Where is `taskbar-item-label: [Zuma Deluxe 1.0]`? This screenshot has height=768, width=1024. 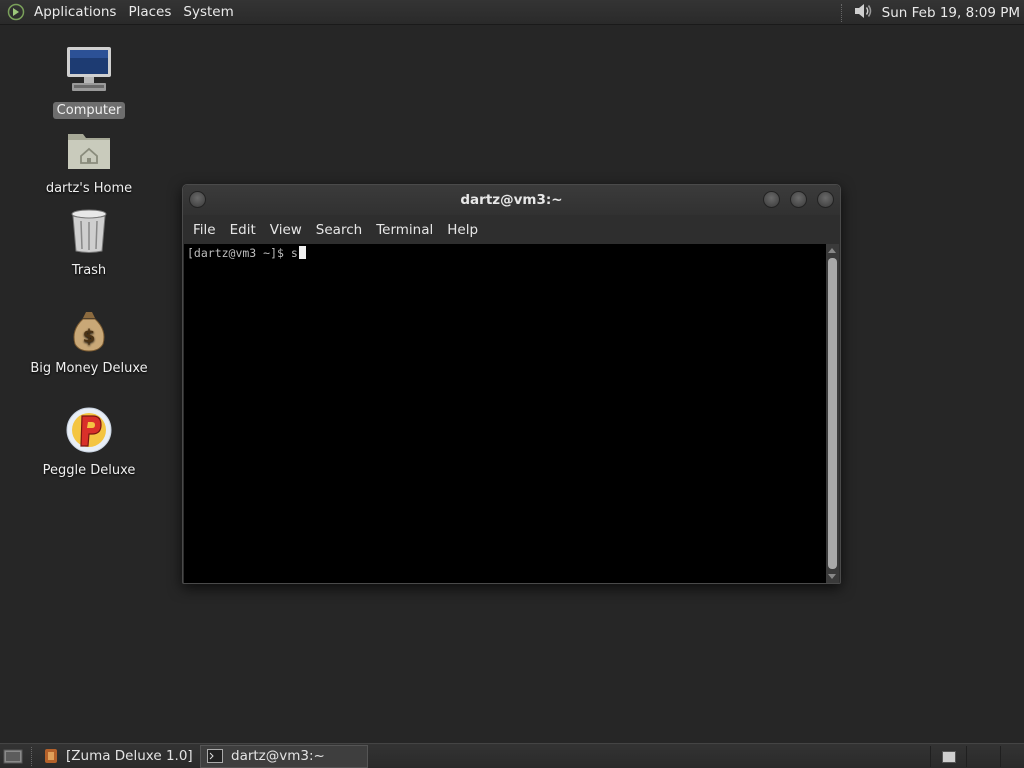
taskbar-item-label: [Zuma Deluxe 1.0] is located at coordinates (129, 756).